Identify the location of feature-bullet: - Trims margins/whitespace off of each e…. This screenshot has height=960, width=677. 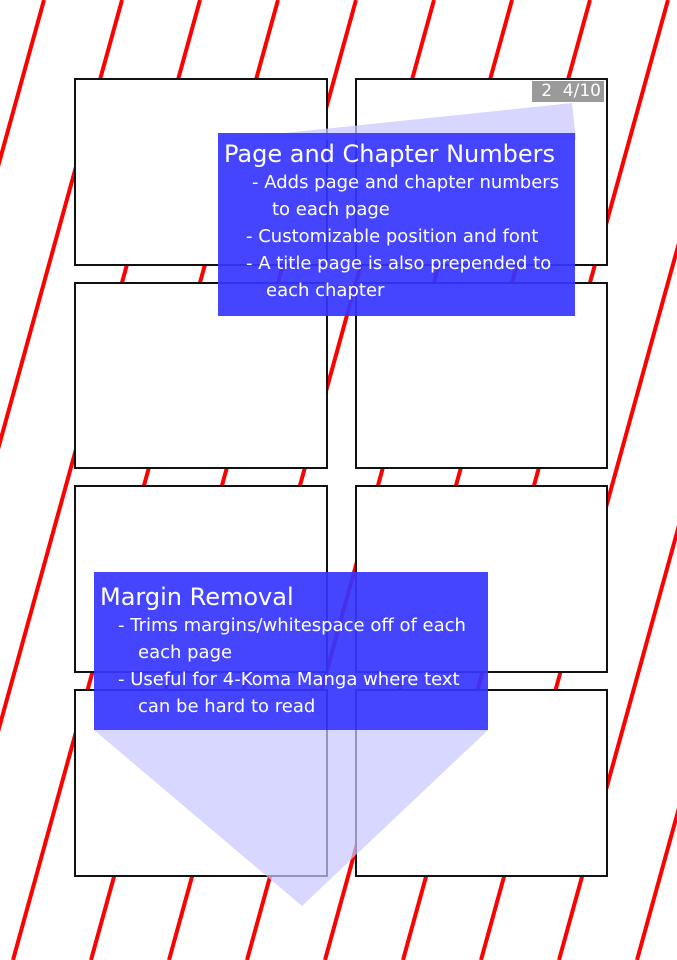
(294, 639).